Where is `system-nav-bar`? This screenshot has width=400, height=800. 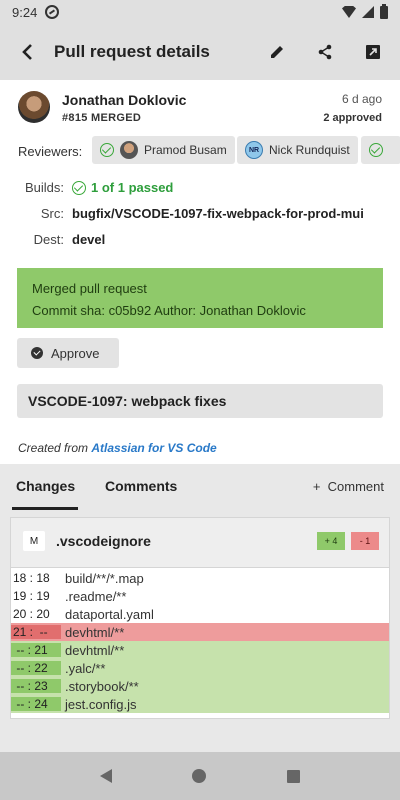 system-nav-bar is located at coordinates (200, 776).